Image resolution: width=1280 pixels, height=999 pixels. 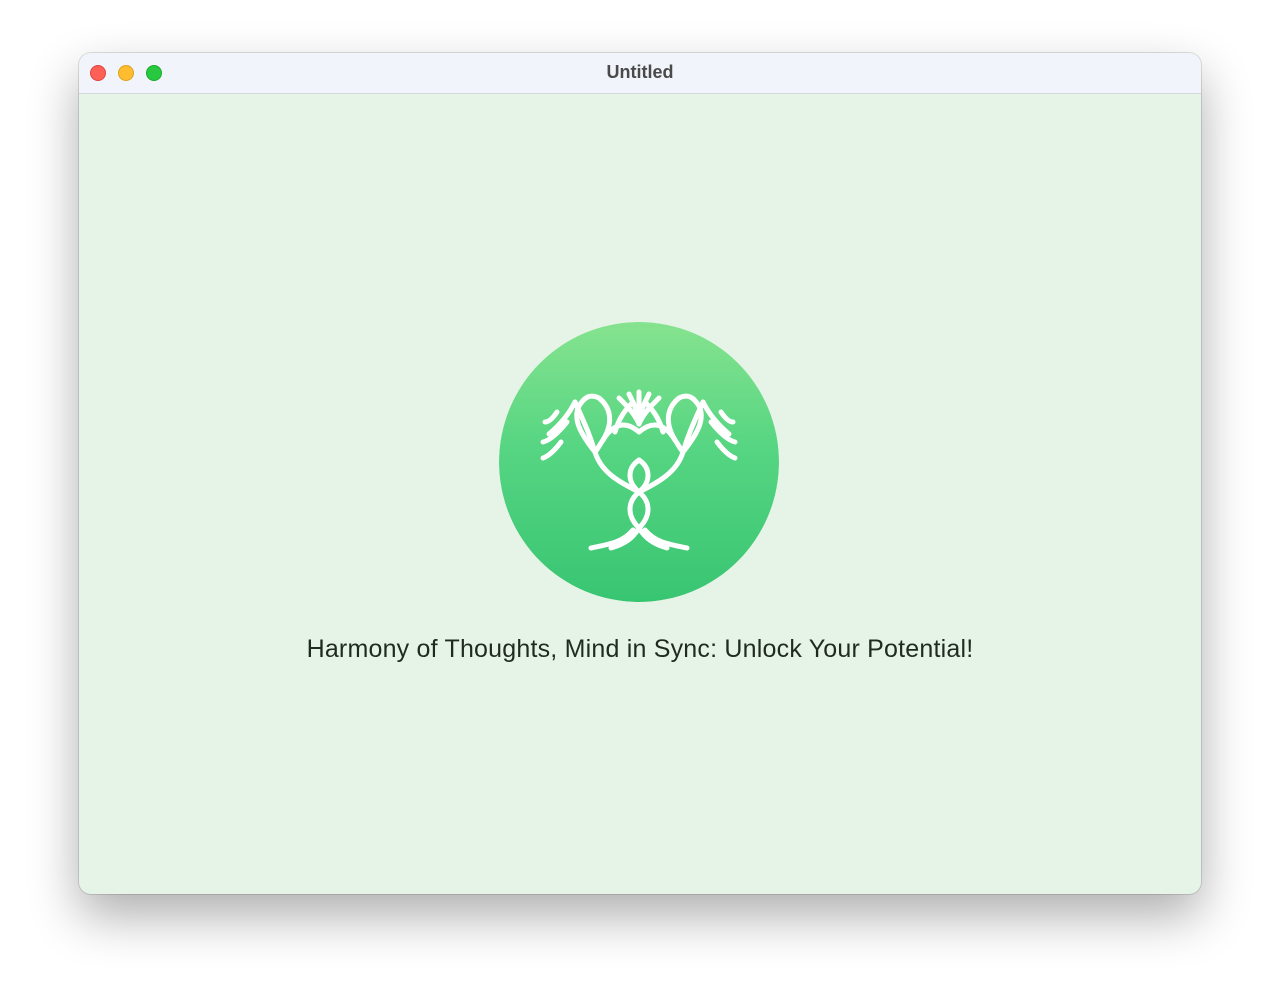 I want to click on app-logo, so click(x=639, y=462).